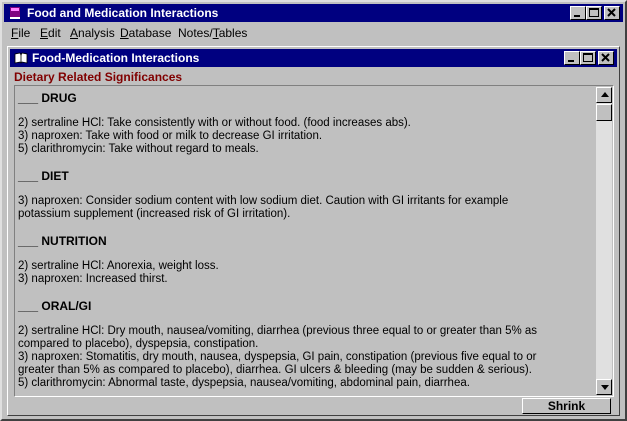 This screenshot has height=421, width=627. What do you see at coordinates (313, 13) in the screenshot?
I see `app-titlebar: Food and Medication Interactions` at bounding box center [313, 13].